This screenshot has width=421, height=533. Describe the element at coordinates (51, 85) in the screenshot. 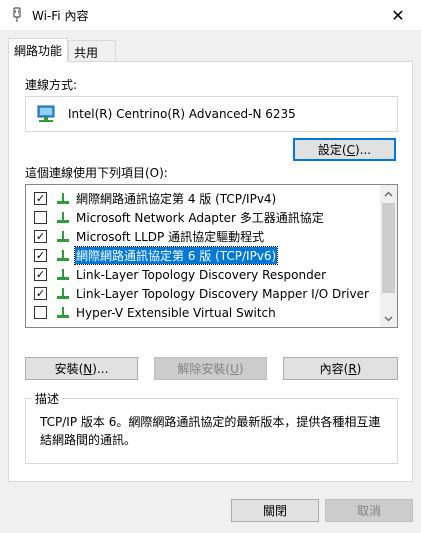

I see `connect-using-label: 連線方式:` at that location.